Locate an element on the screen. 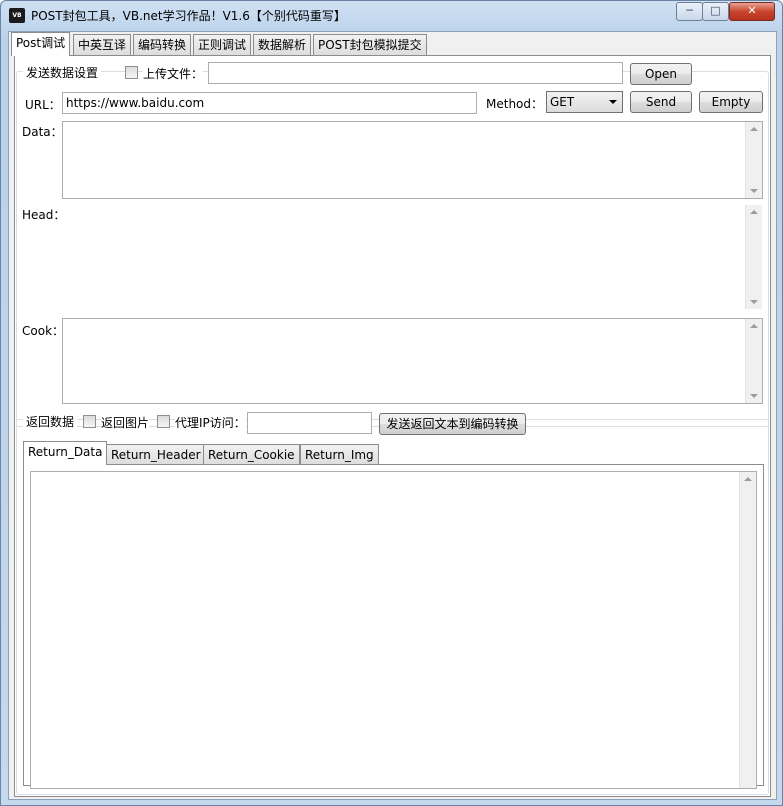  close-button: ✕ is located at coordinates (752, 11).